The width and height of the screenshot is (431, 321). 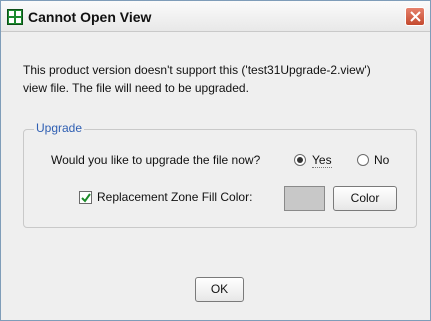 I want to click on close-icon, so click(x=415, y=16).